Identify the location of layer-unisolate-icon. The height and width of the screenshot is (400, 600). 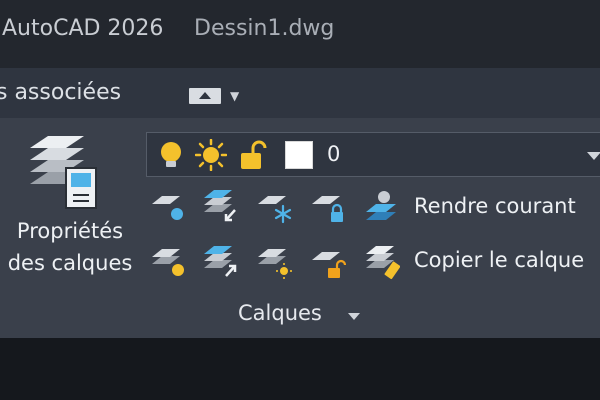
(220, 263).